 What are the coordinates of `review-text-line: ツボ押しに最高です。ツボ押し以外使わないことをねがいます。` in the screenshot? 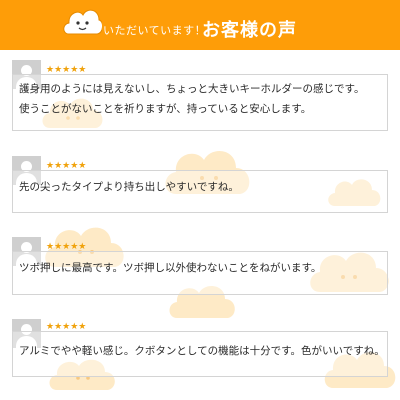 It's located at (170, 268).